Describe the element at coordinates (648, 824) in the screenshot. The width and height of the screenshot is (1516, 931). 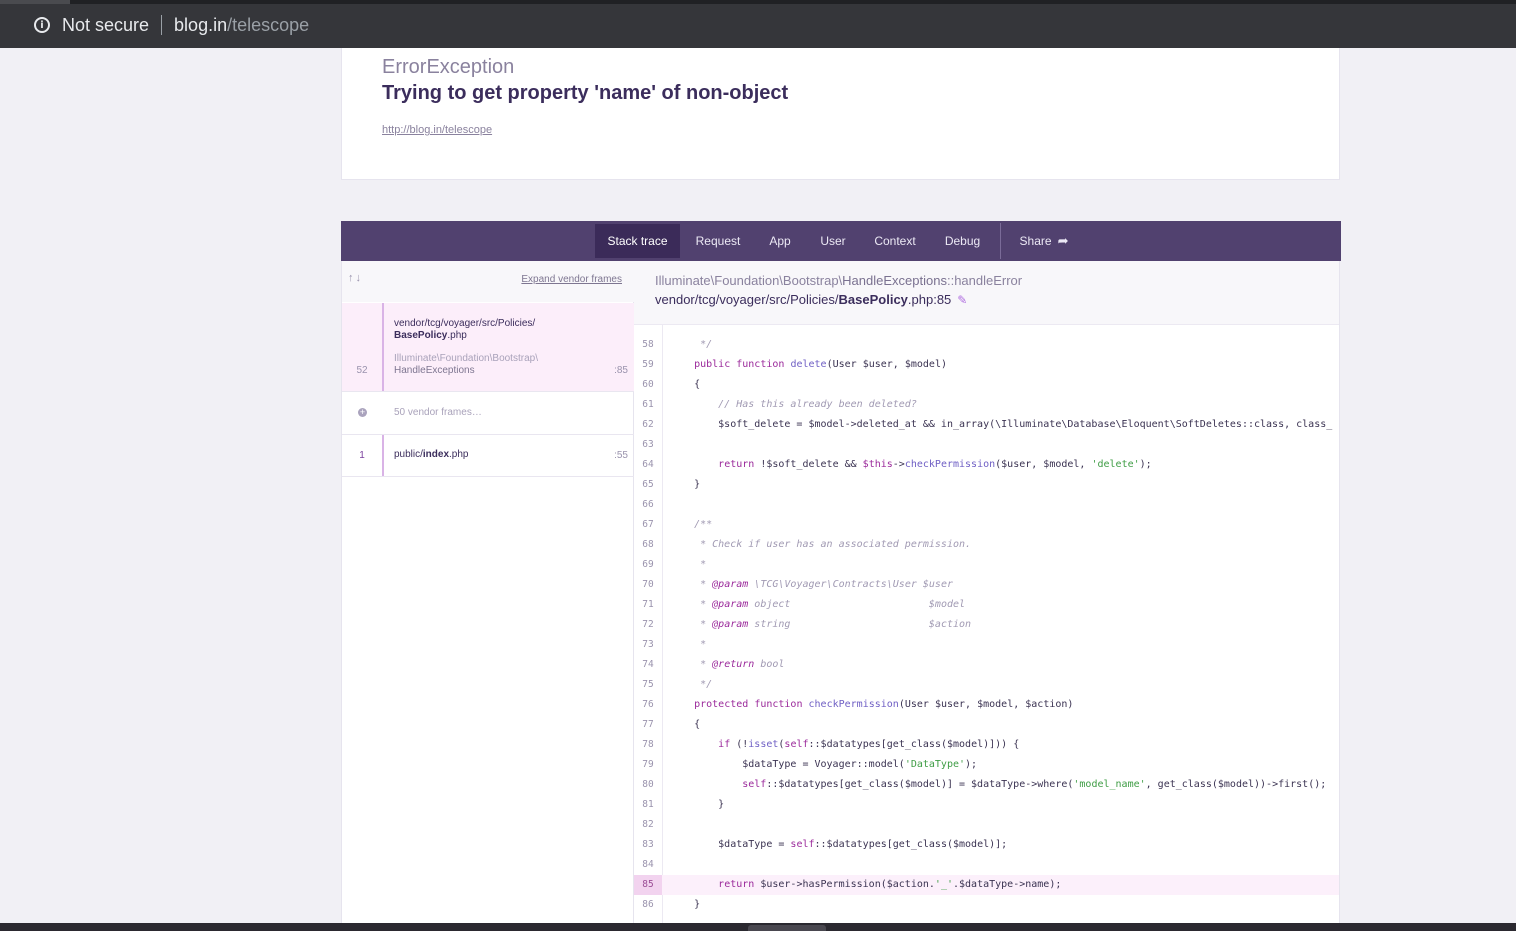
I see `line-number: 82` at that location.